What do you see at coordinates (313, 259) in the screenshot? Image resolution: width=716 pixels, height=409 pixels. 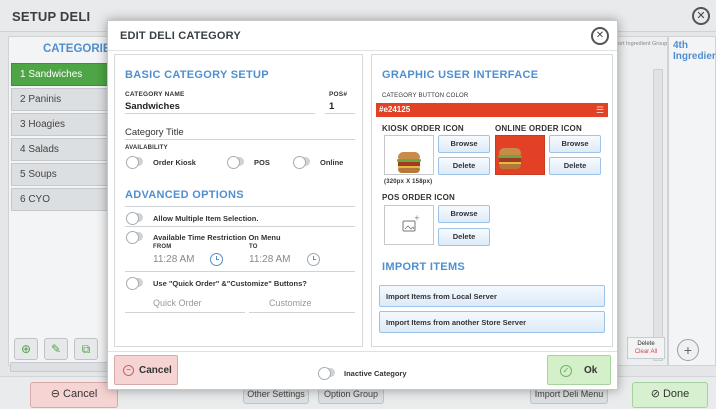 I see `to-clock-icon` at bounding box center [313, 259].